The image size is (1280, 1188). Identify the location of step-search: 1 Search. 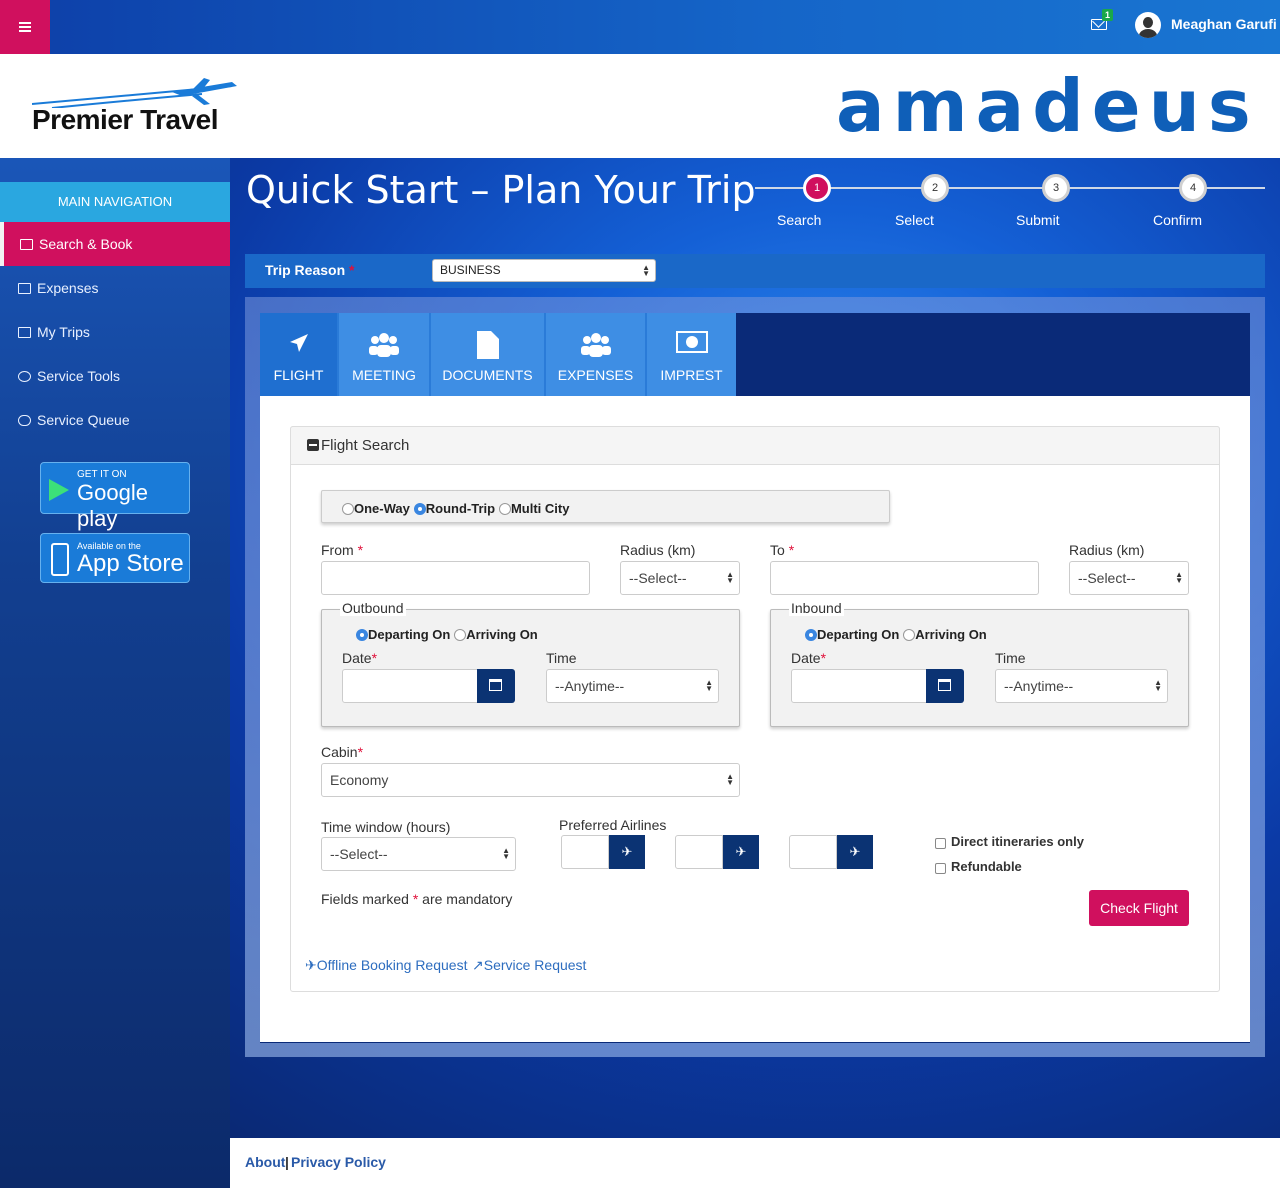
(817, 201).